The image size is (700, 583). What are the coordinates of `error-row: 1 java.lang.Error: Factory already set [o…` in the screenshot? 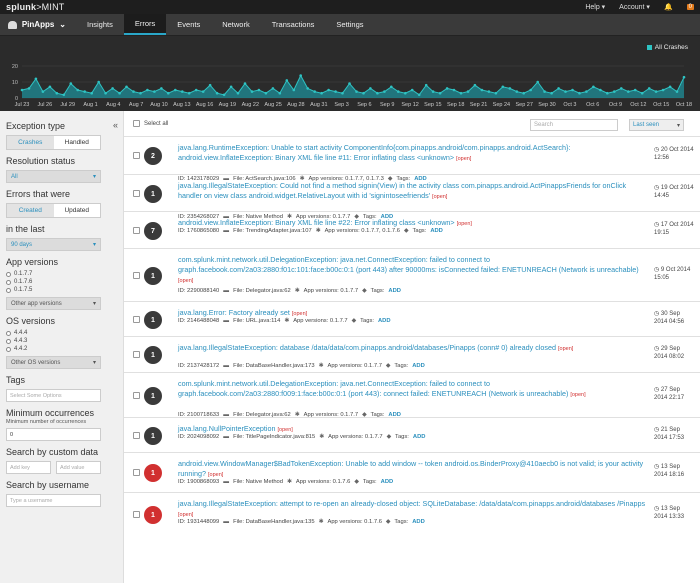 It's located at (412, 318).